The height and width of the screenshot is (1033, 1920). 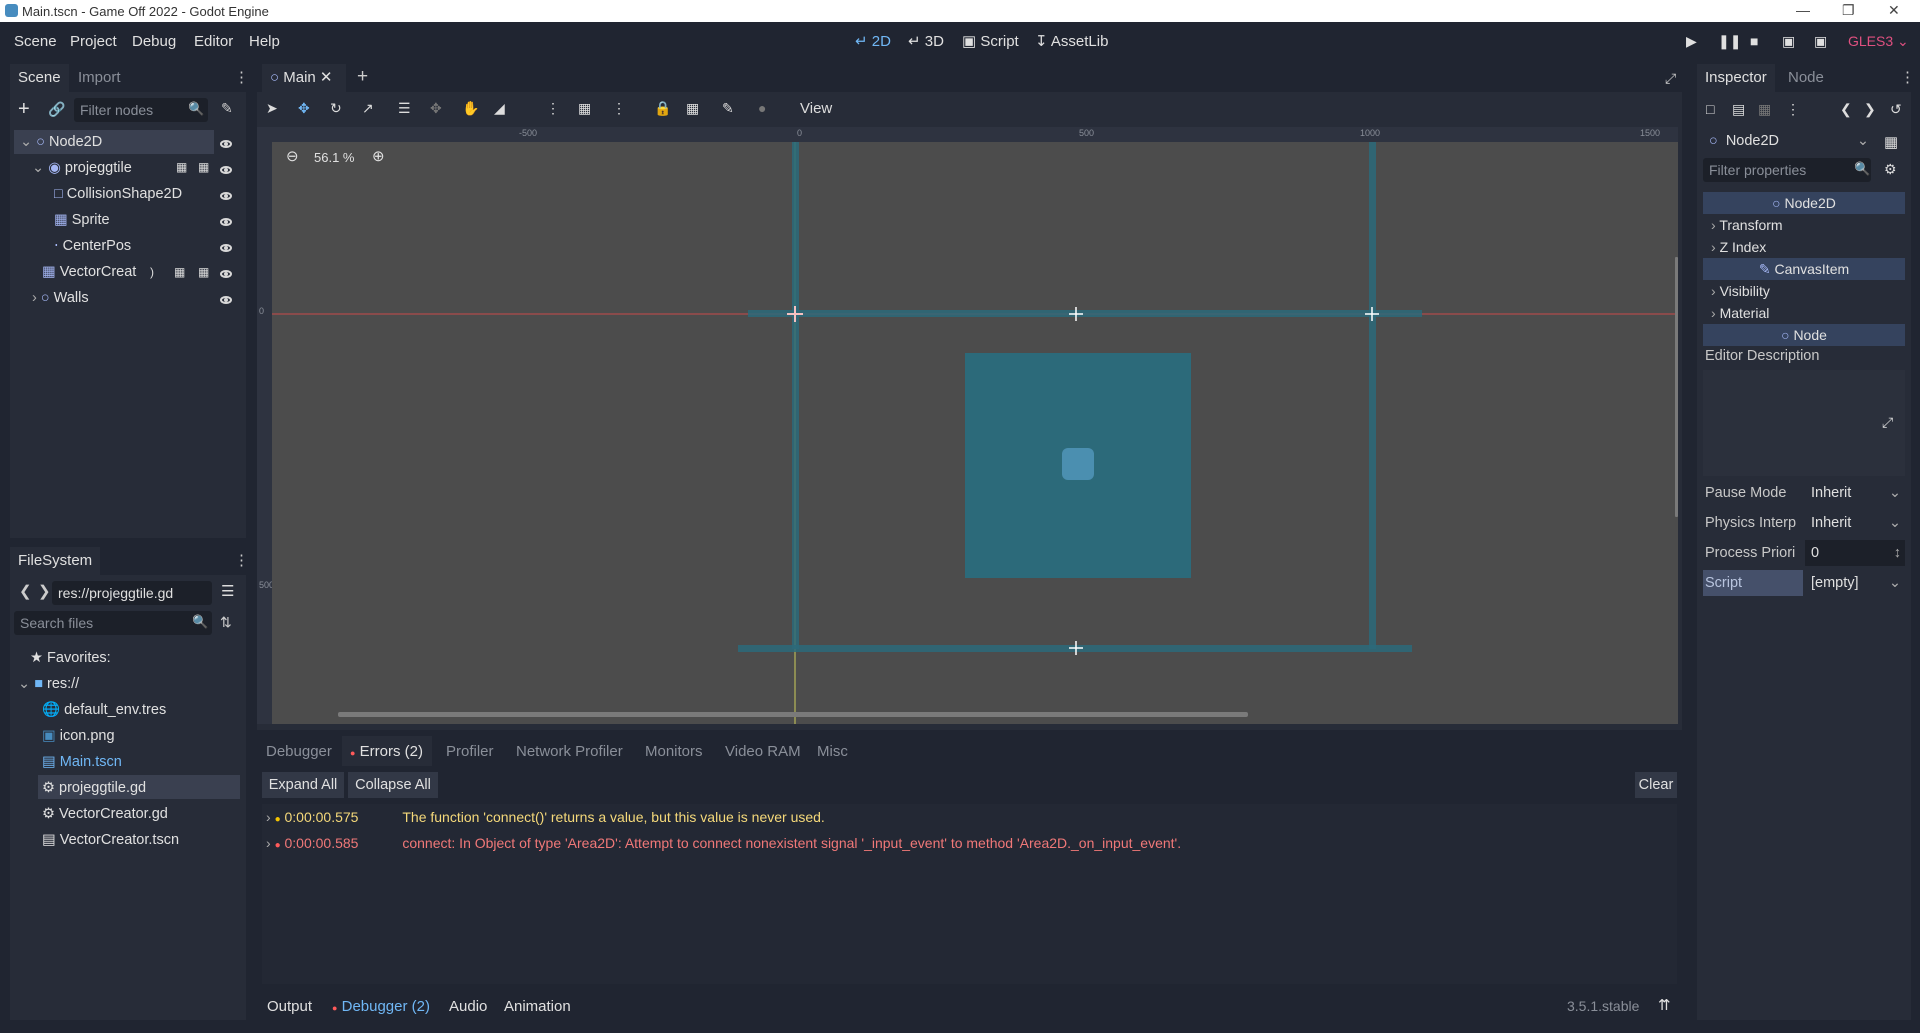 What do you see at coordinates (1691, 41) in the screenshot?
I see `play-icon: ▶` at bounding box center [1691, 41].